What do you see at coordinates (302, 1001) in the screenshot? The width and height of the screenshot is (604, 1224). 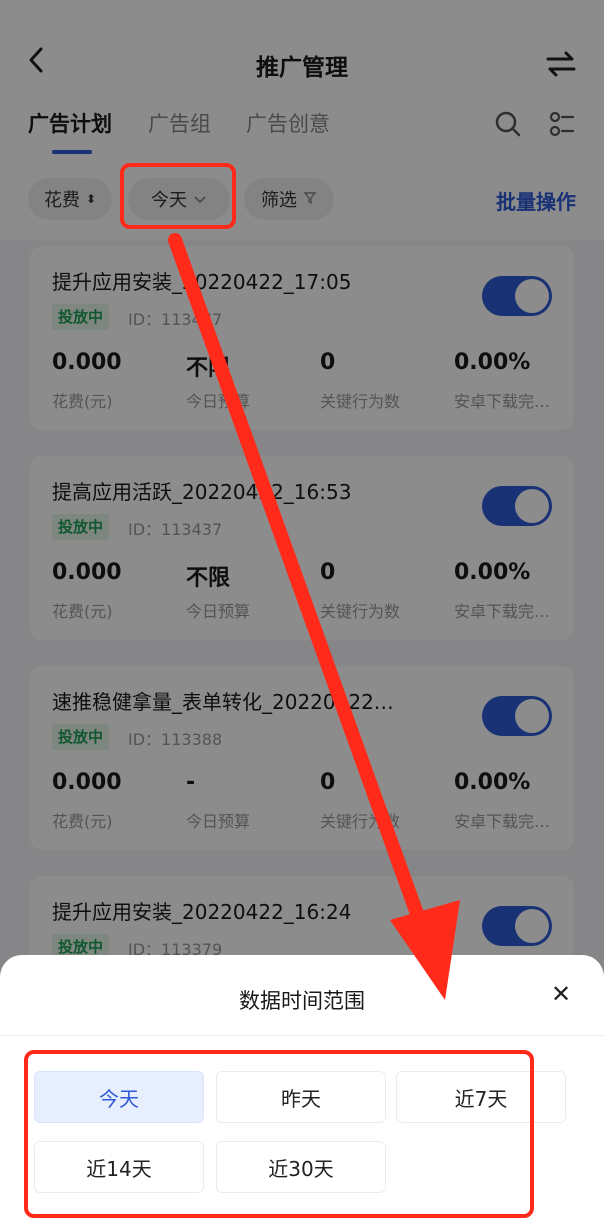 I see `sheet-title: 数据时间范围` at bounding box center [302, 1001].